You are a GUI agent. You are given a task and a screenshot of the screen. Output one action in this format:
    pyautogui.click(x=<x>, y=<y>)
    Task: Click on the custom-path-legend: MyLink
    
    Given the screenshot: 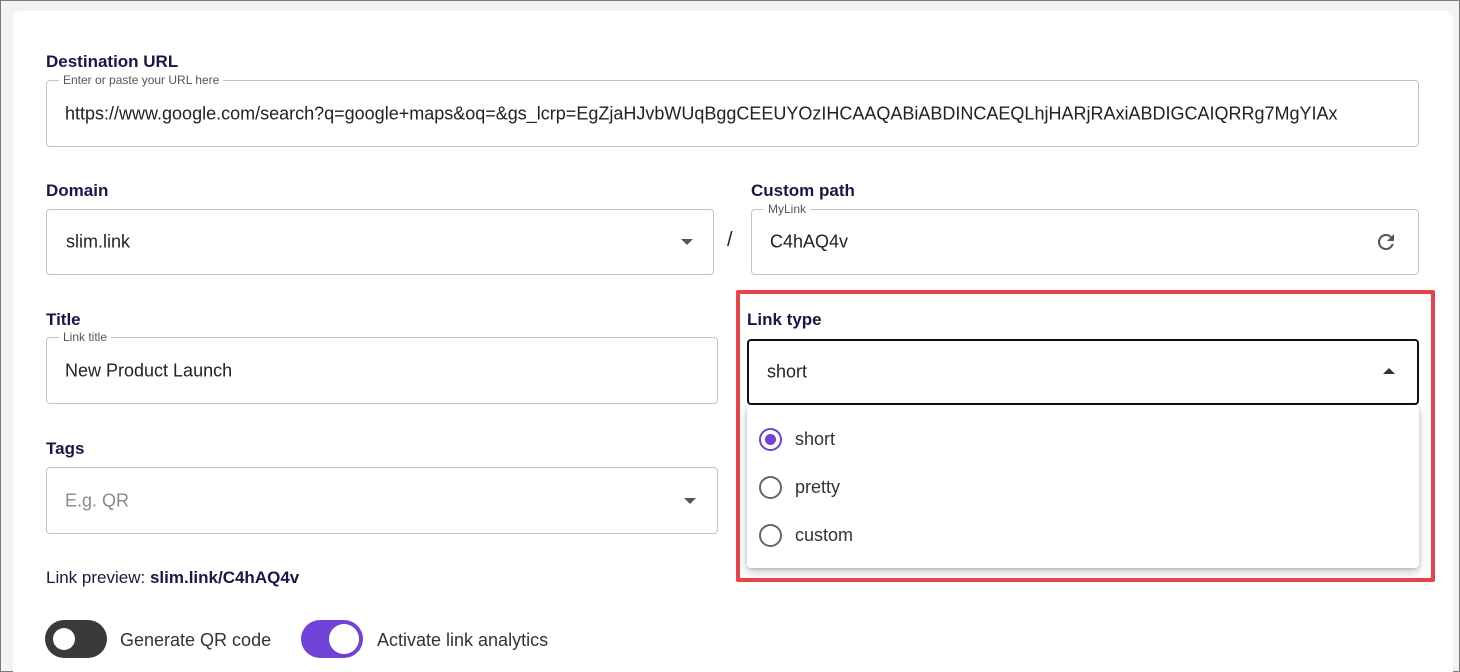 What is the action you would take?
    pyautogui.click(x=787, y=209)
    